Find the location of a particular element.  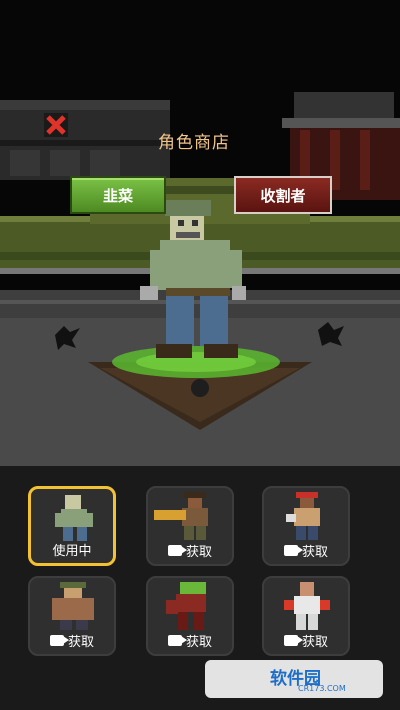

character-slot-boxer: 获取 is located at coordinates (306, 616).